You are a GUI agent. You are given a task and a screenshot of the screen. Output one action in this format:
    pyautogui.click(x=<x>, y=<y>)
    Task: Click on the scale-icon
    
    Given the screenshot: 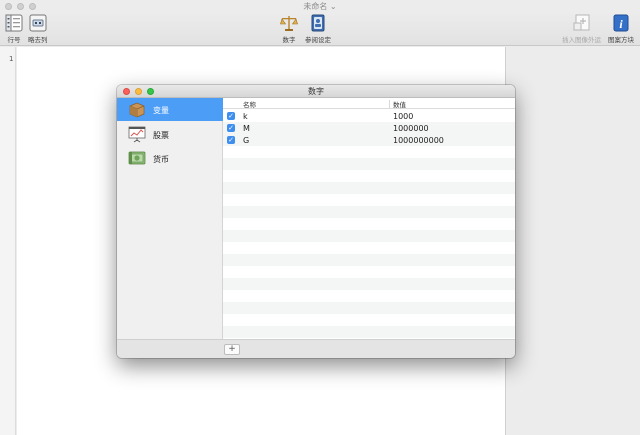 What is the action you would take?
    pyautogui.click(x=289, y=23)
    